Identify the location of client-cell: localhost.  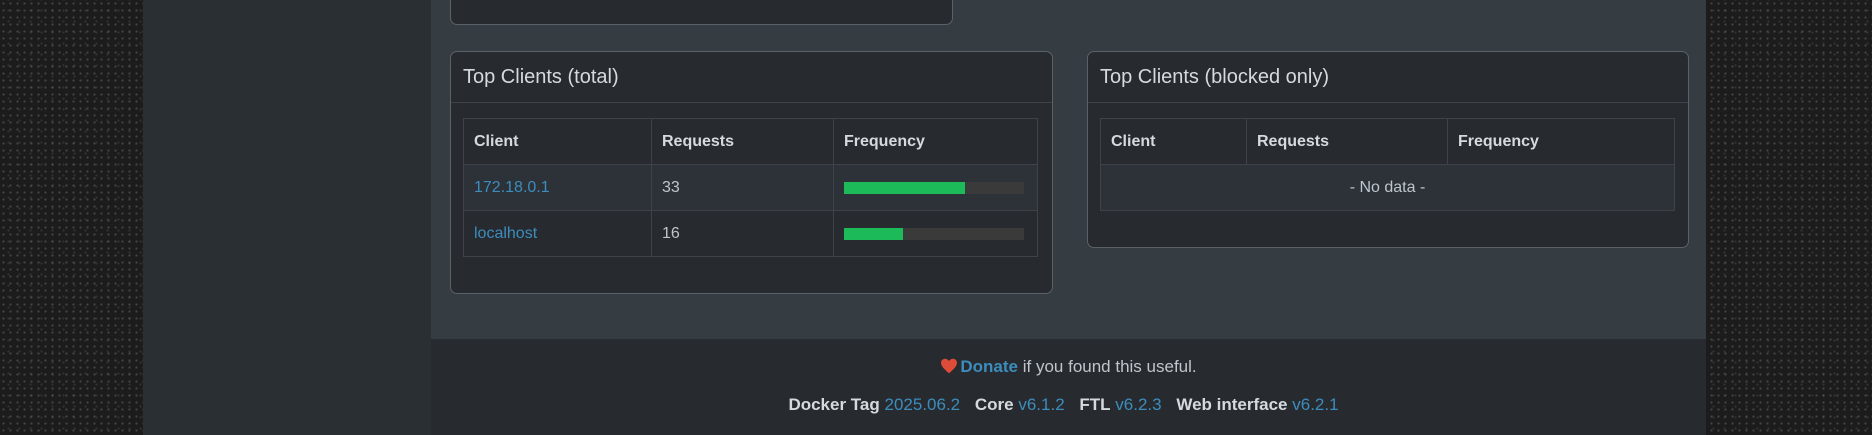
(557, 233).